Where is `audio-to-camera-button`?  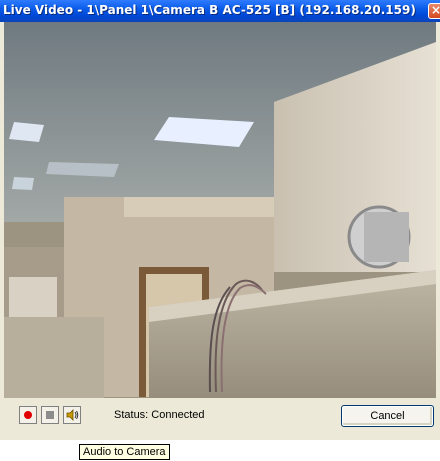
audio-to-camera-button is located at coordinates (72, 415).